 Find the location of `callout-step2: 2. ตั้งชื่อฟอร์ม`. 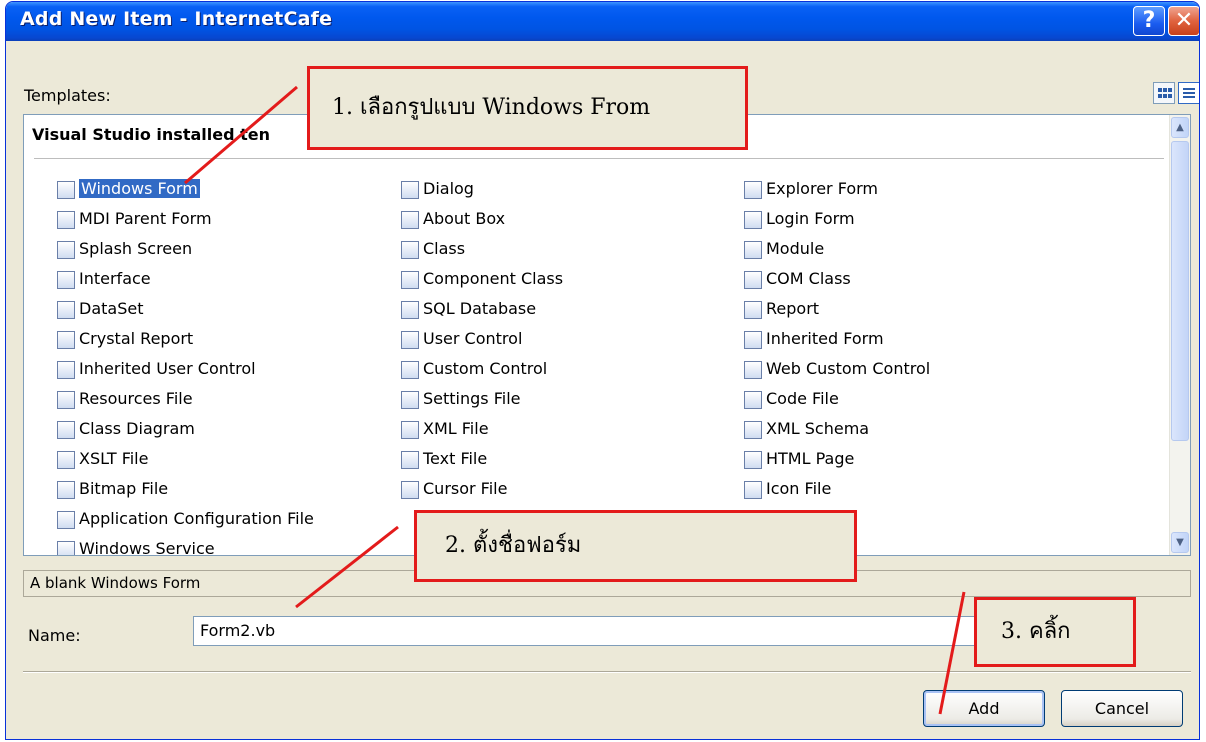

callout-step2: 2. ตั้งชื่อฟอร์ม is located at coordinates (635, 546).